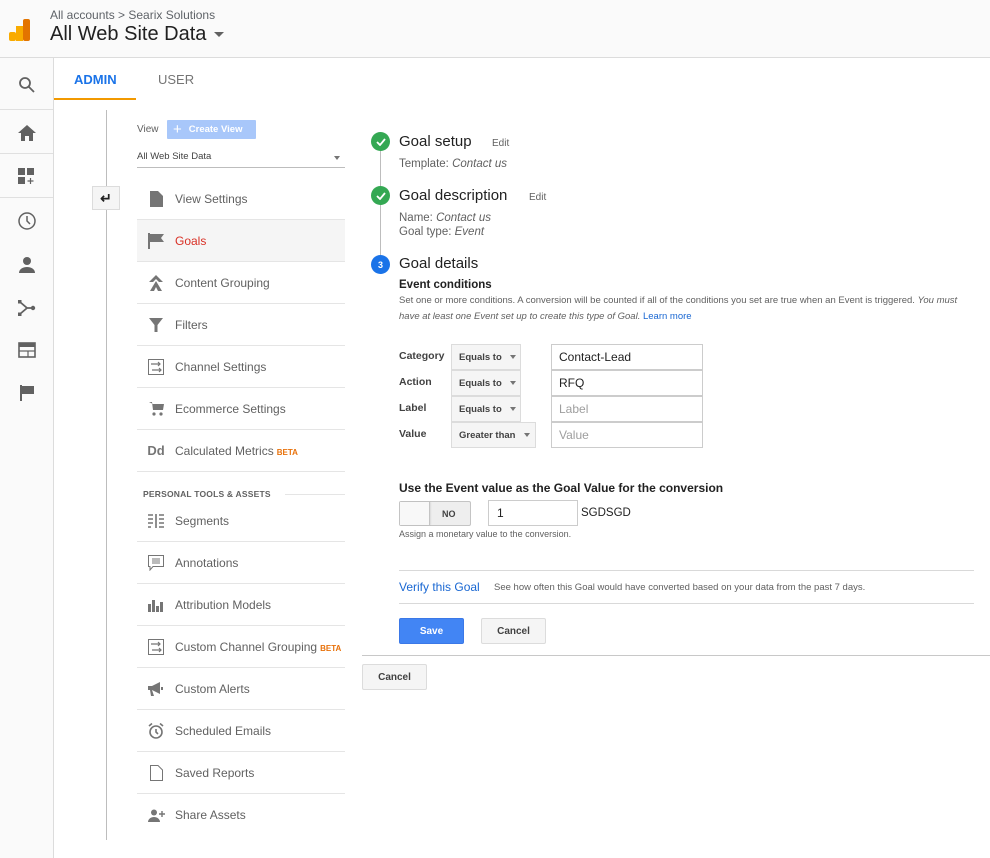  I want to click on saved-report-icon, so click(156, 772).